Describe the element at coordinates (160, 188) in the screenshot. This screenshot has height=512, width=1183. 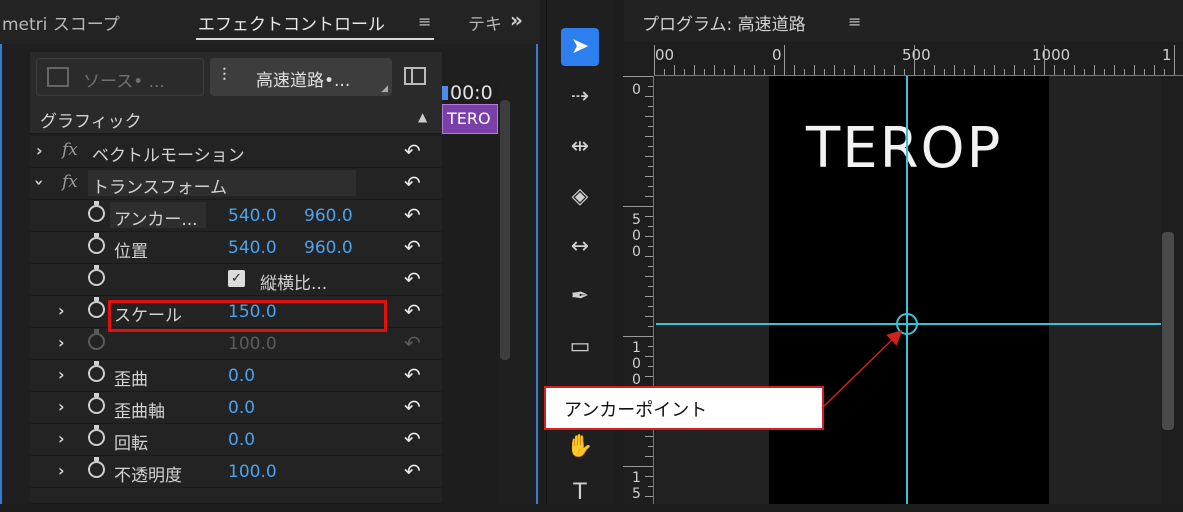
I see `effect-name: トランスフォーム` at that location.